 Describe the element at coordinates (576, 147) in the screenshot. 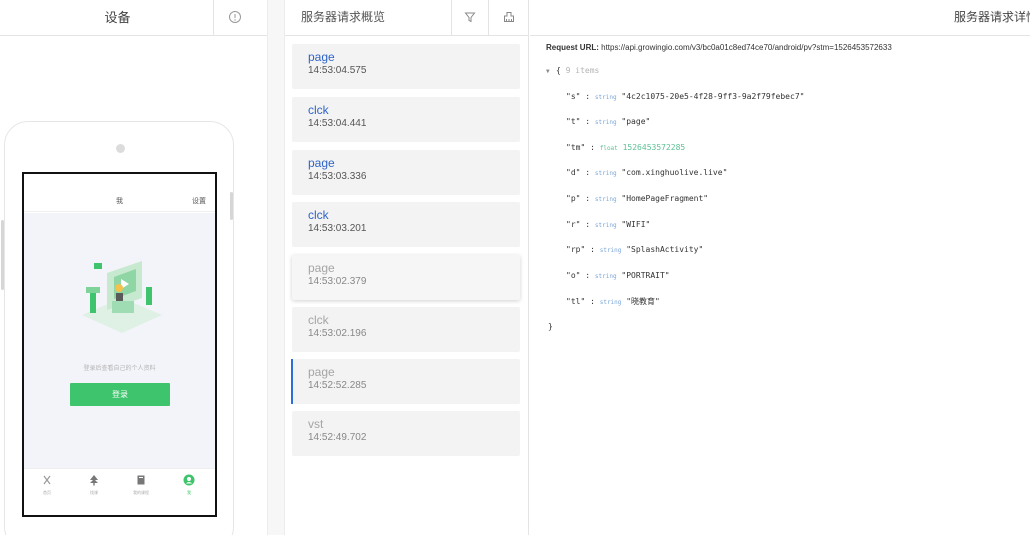

I see `json-key: "tm"` at that location.